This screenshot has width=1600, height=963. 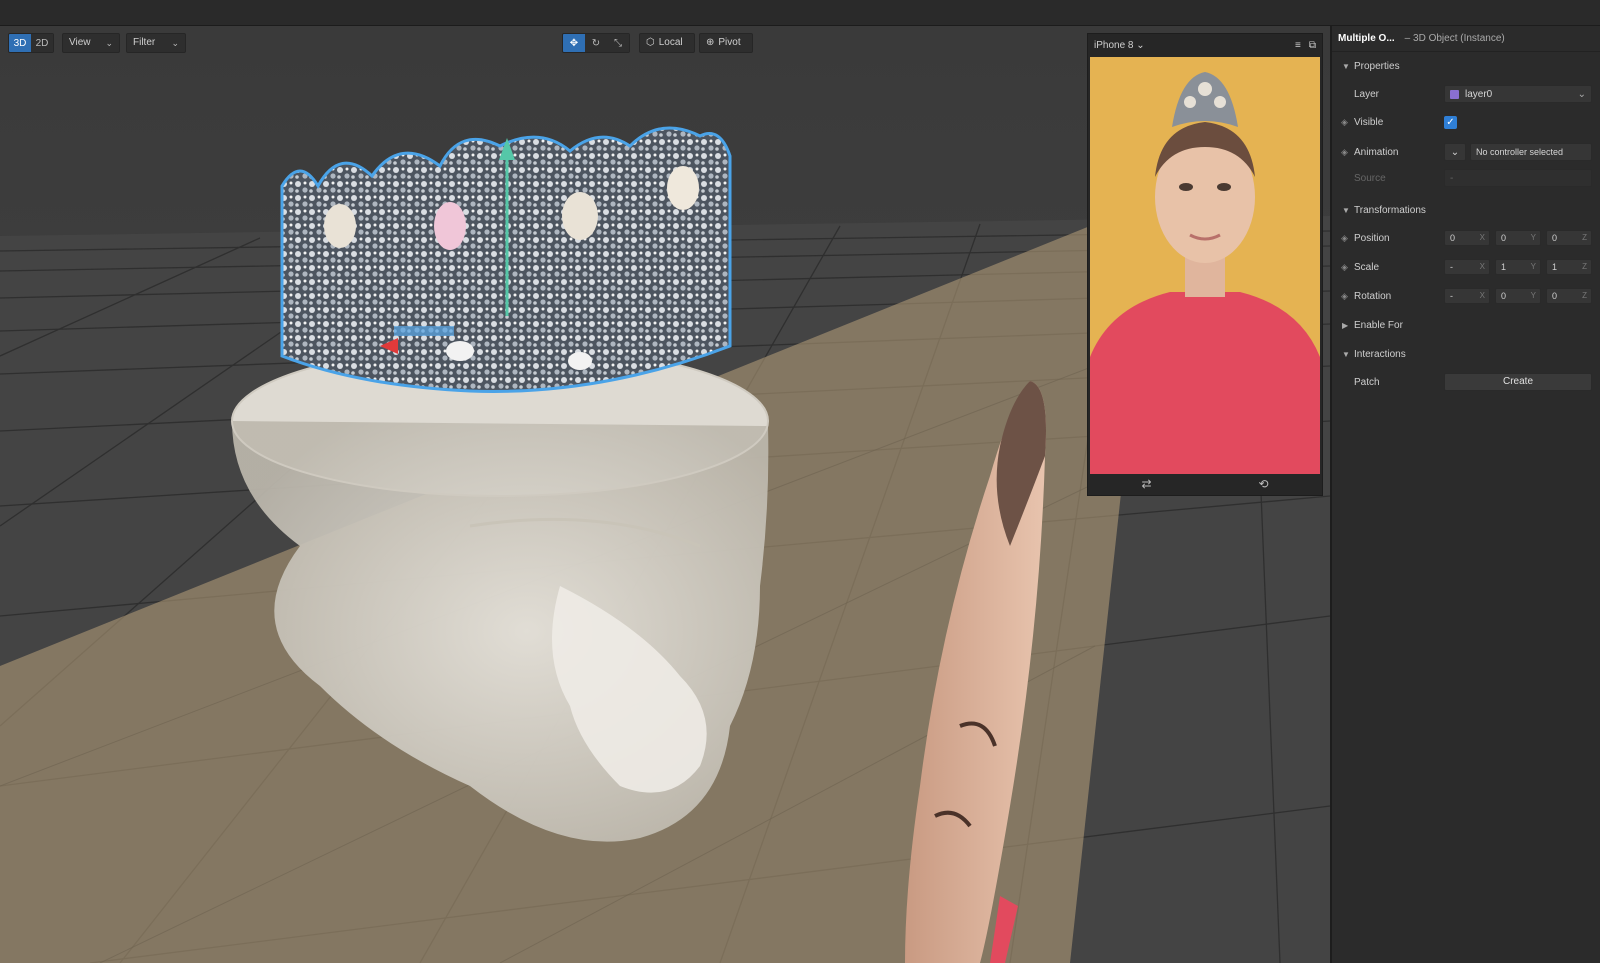 What do you see at coordinates (574, 43) in the screenshot?
I see `move-tool-icon: ✥` at bounding box center [574, 43].